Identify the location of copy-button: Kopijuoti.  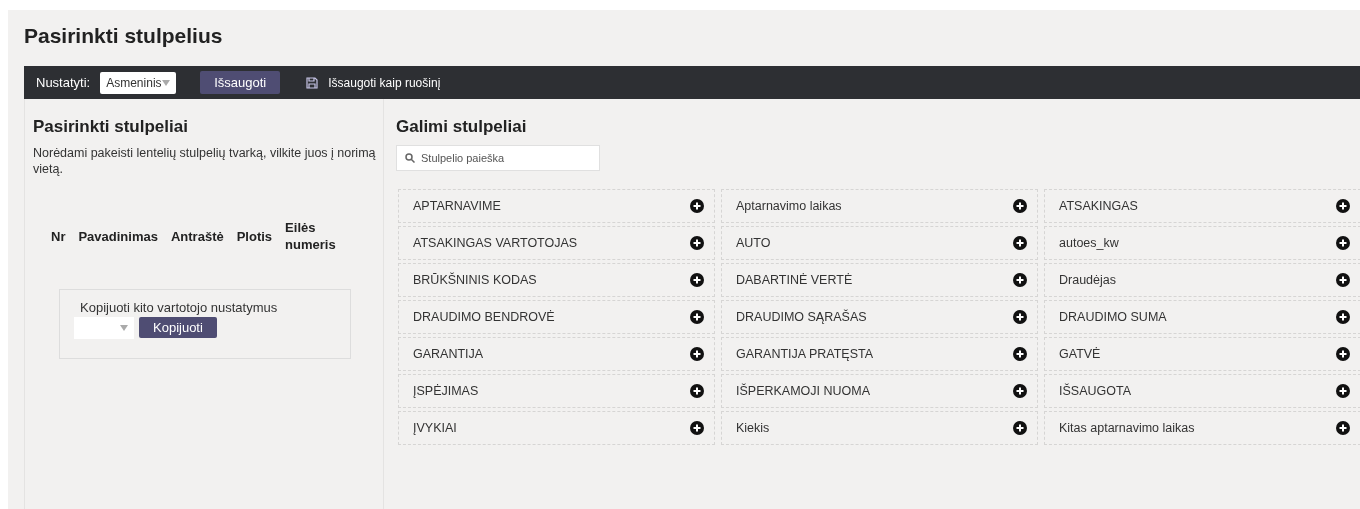
(178, 327).